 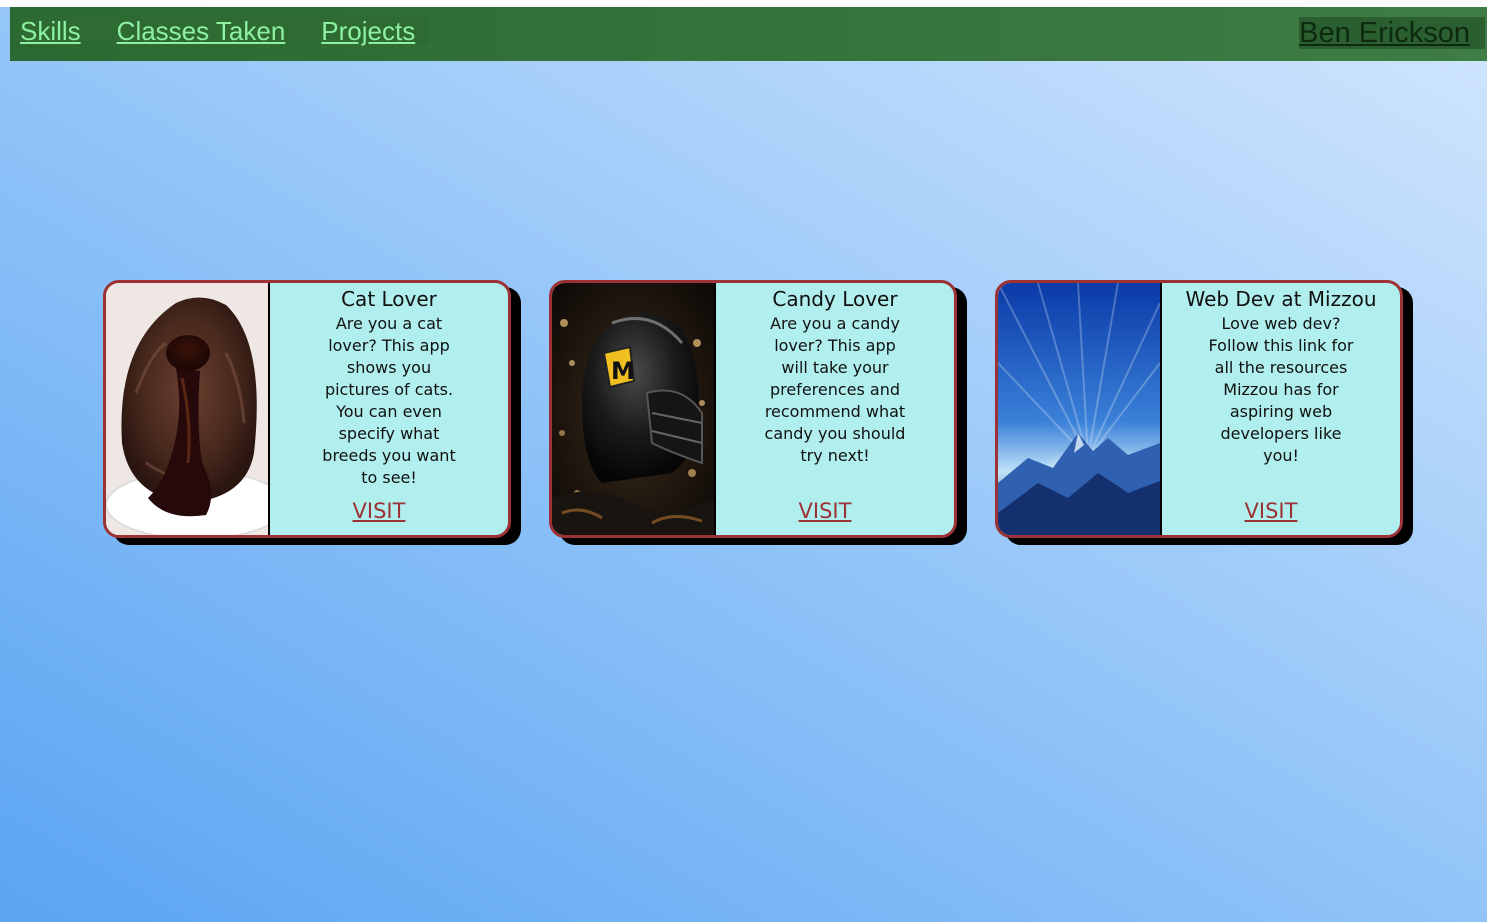 I want to click on blue-mountain-image, so click(x=1080, y=409).